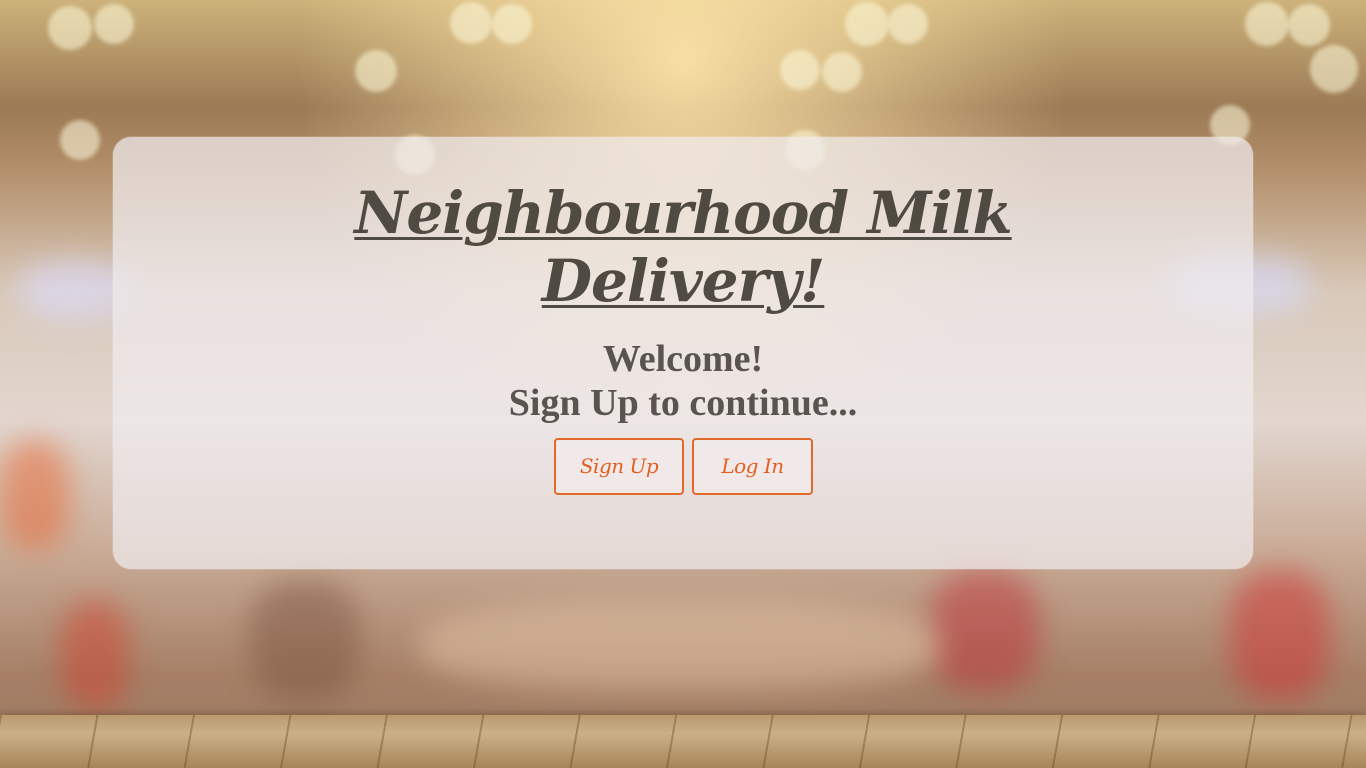 This screenshot has height=768, width=1366. Describe the element at coordinates (683, 213) in the screenshot. I see `app-title-line1: Neighbourhood Milk` at that location.